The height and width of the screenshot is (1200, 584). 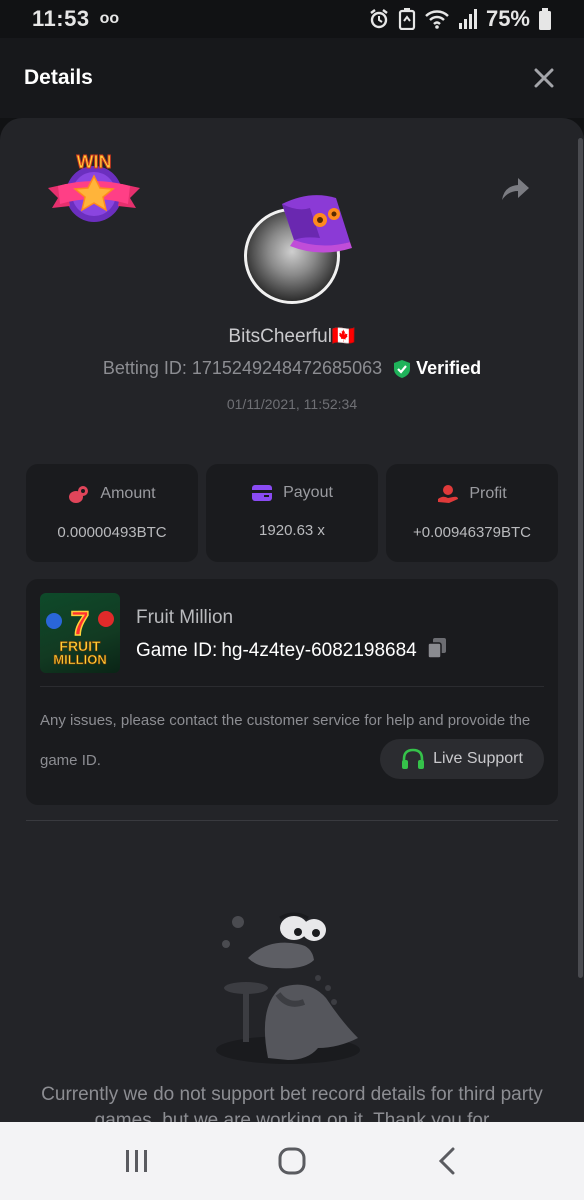 I want to click on system-nav-bar, so click(x=292, y=1161).